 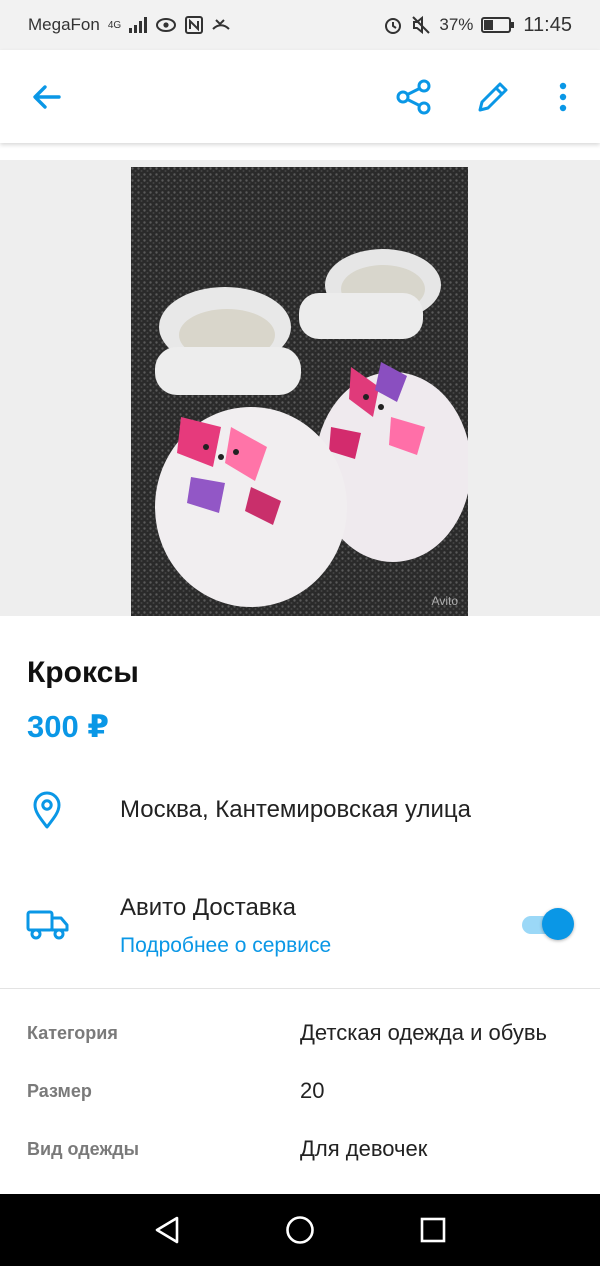 What do you see at coordinates (300, 926) in the screenshot?
I see `delivery-row: Авито Доставка Подробнее о сервисе` at bounding box center [300, 926].